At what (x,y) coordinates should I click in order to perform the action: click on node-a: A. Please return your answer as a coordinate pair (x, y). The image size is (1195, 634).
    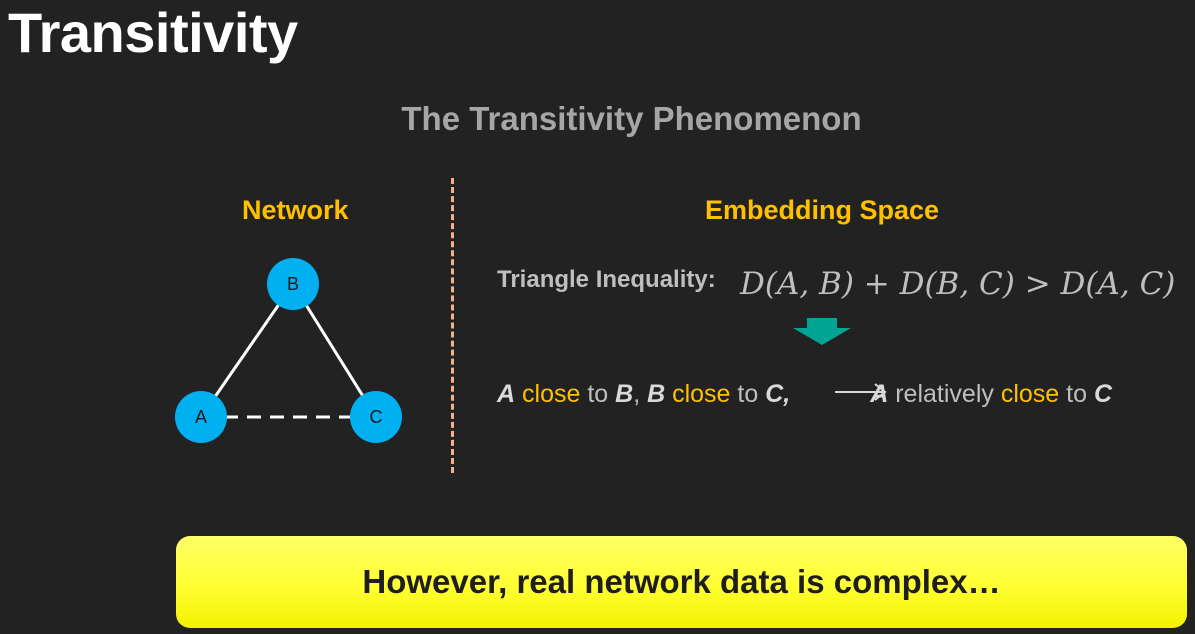
    Looking at the image, I should click on (201, 417).